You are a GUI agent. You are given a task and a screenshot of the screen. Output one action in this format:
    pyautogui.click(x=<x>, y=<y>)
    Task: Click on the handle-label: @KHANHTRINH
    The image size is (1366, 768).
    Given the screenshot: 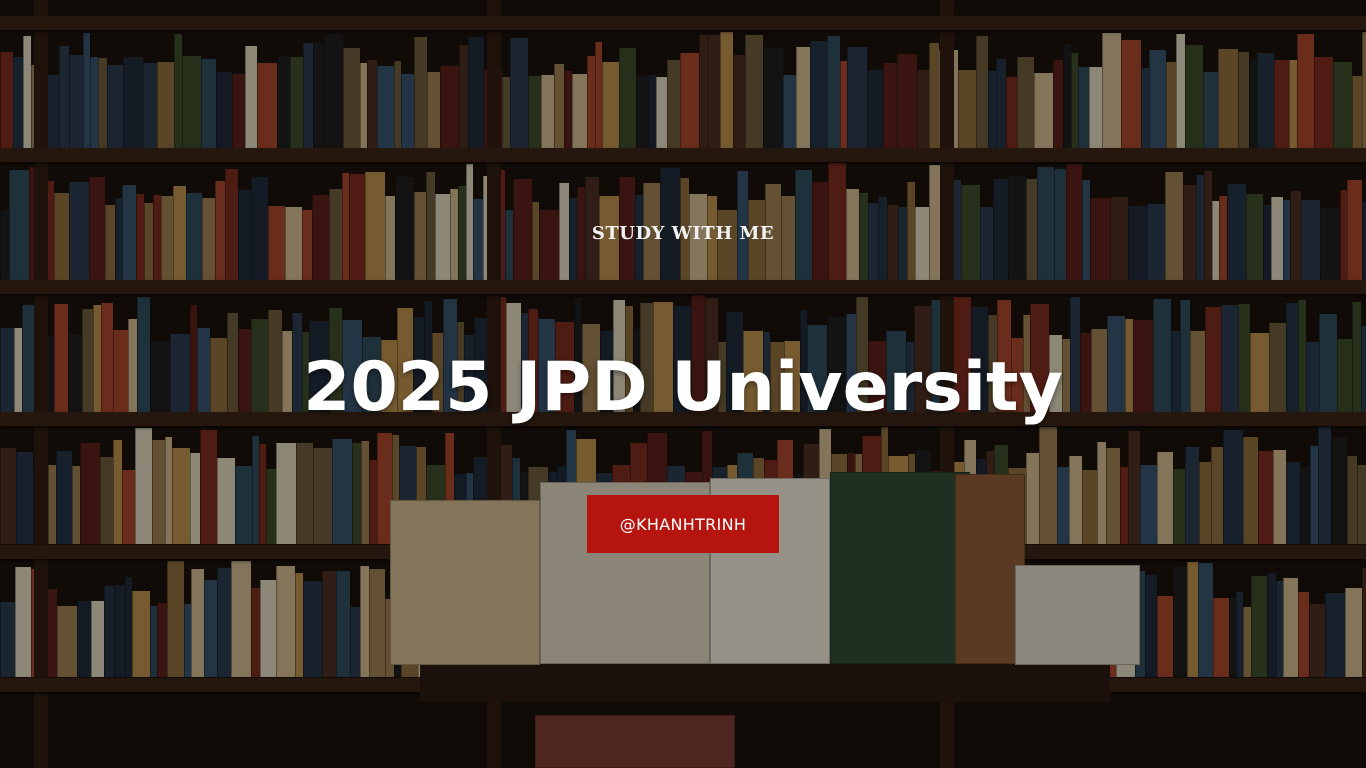 What is the action you would take?
    pyautogui.click(x=683, y=524)
    